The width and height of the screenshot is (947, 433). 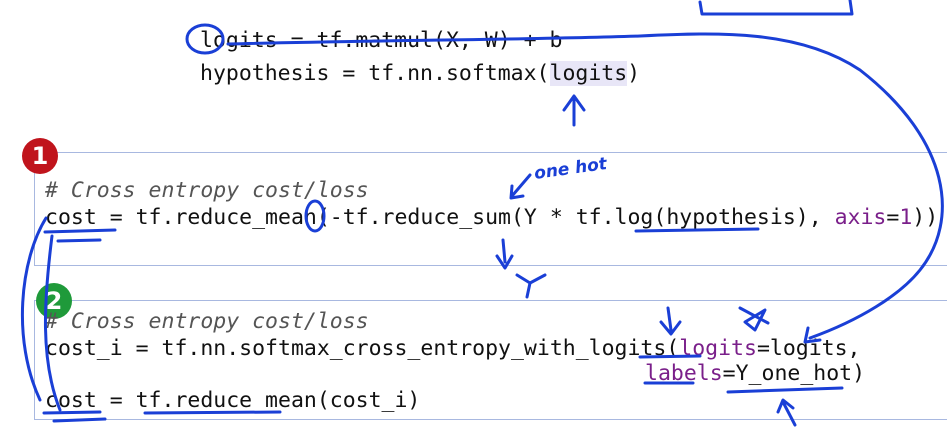 What do you see at coordinates (697, 230) in the screenshot?
I see `ink-underline-hypothesis` at bounding box center [697, 230].